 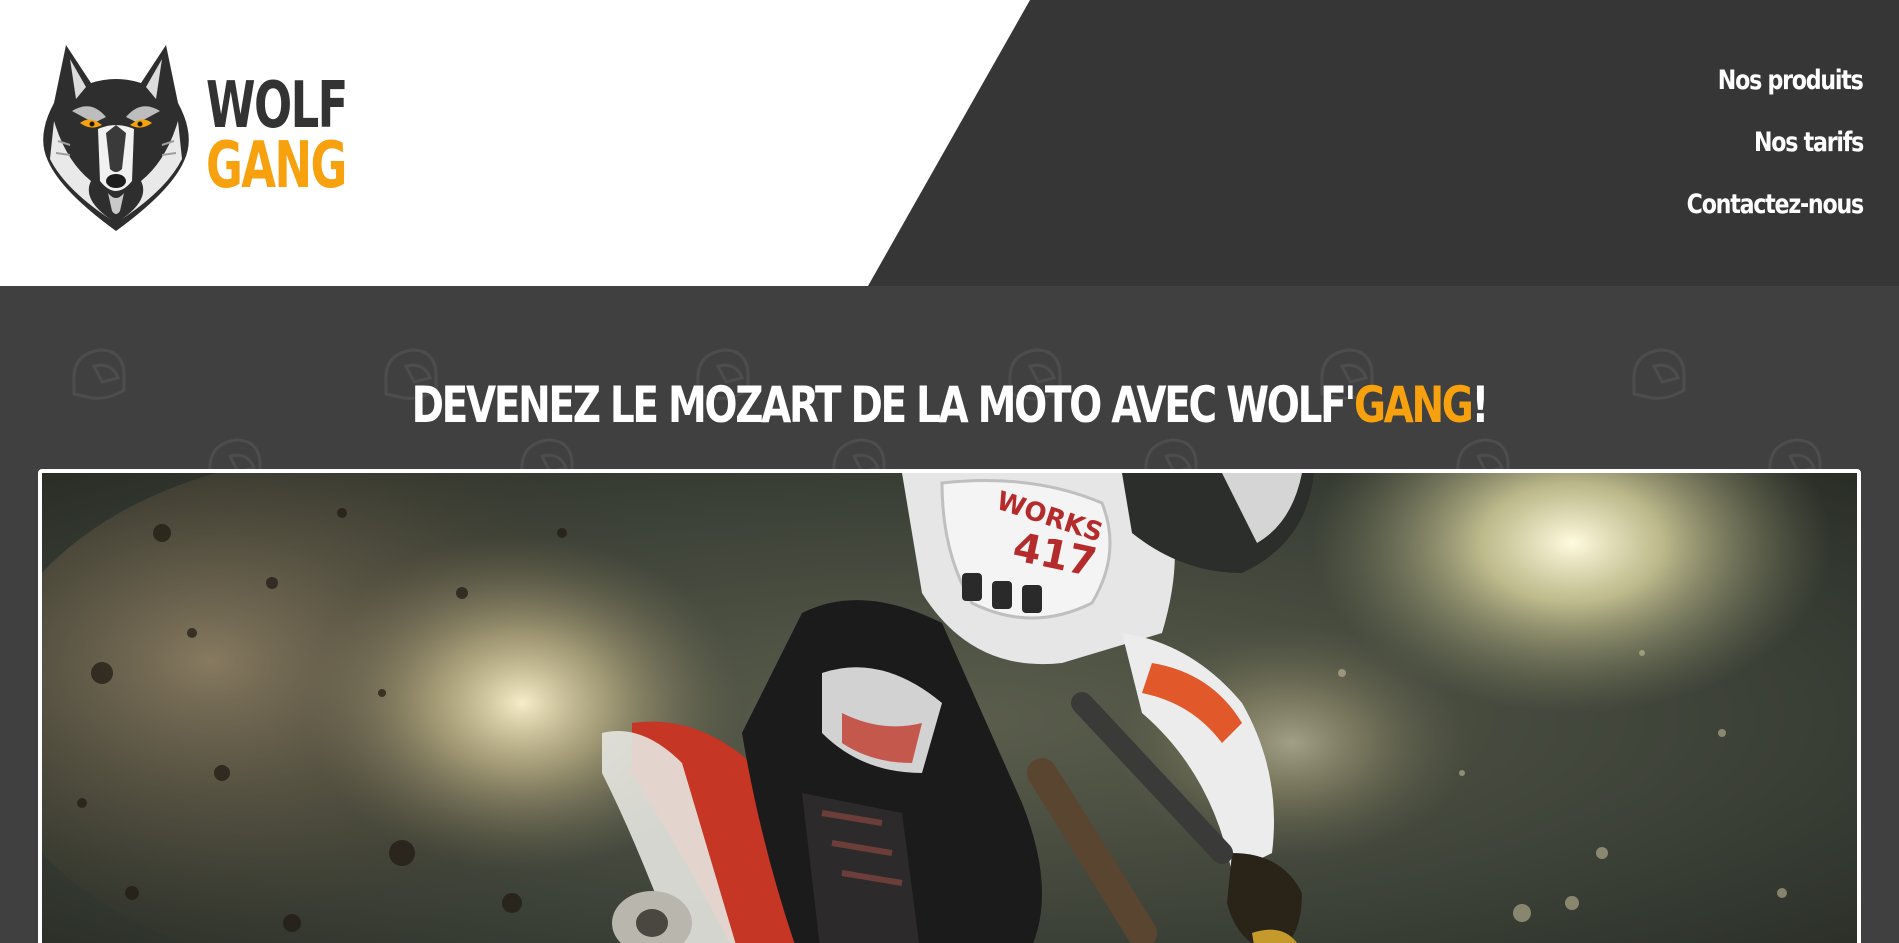 What do you see at coordinates (196, 136) in the screenshot?
I see `site-logo: WOLF GANG` at bounding box center [196, 136].